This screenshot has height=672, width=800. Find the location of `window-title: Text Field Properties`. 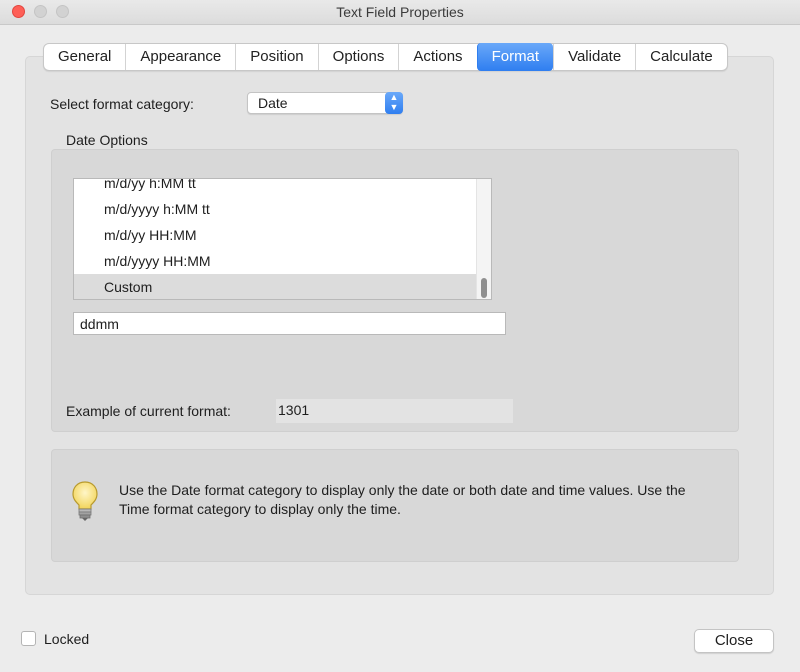

window-title: Text Field Properties is located at coordinates (400, 12).